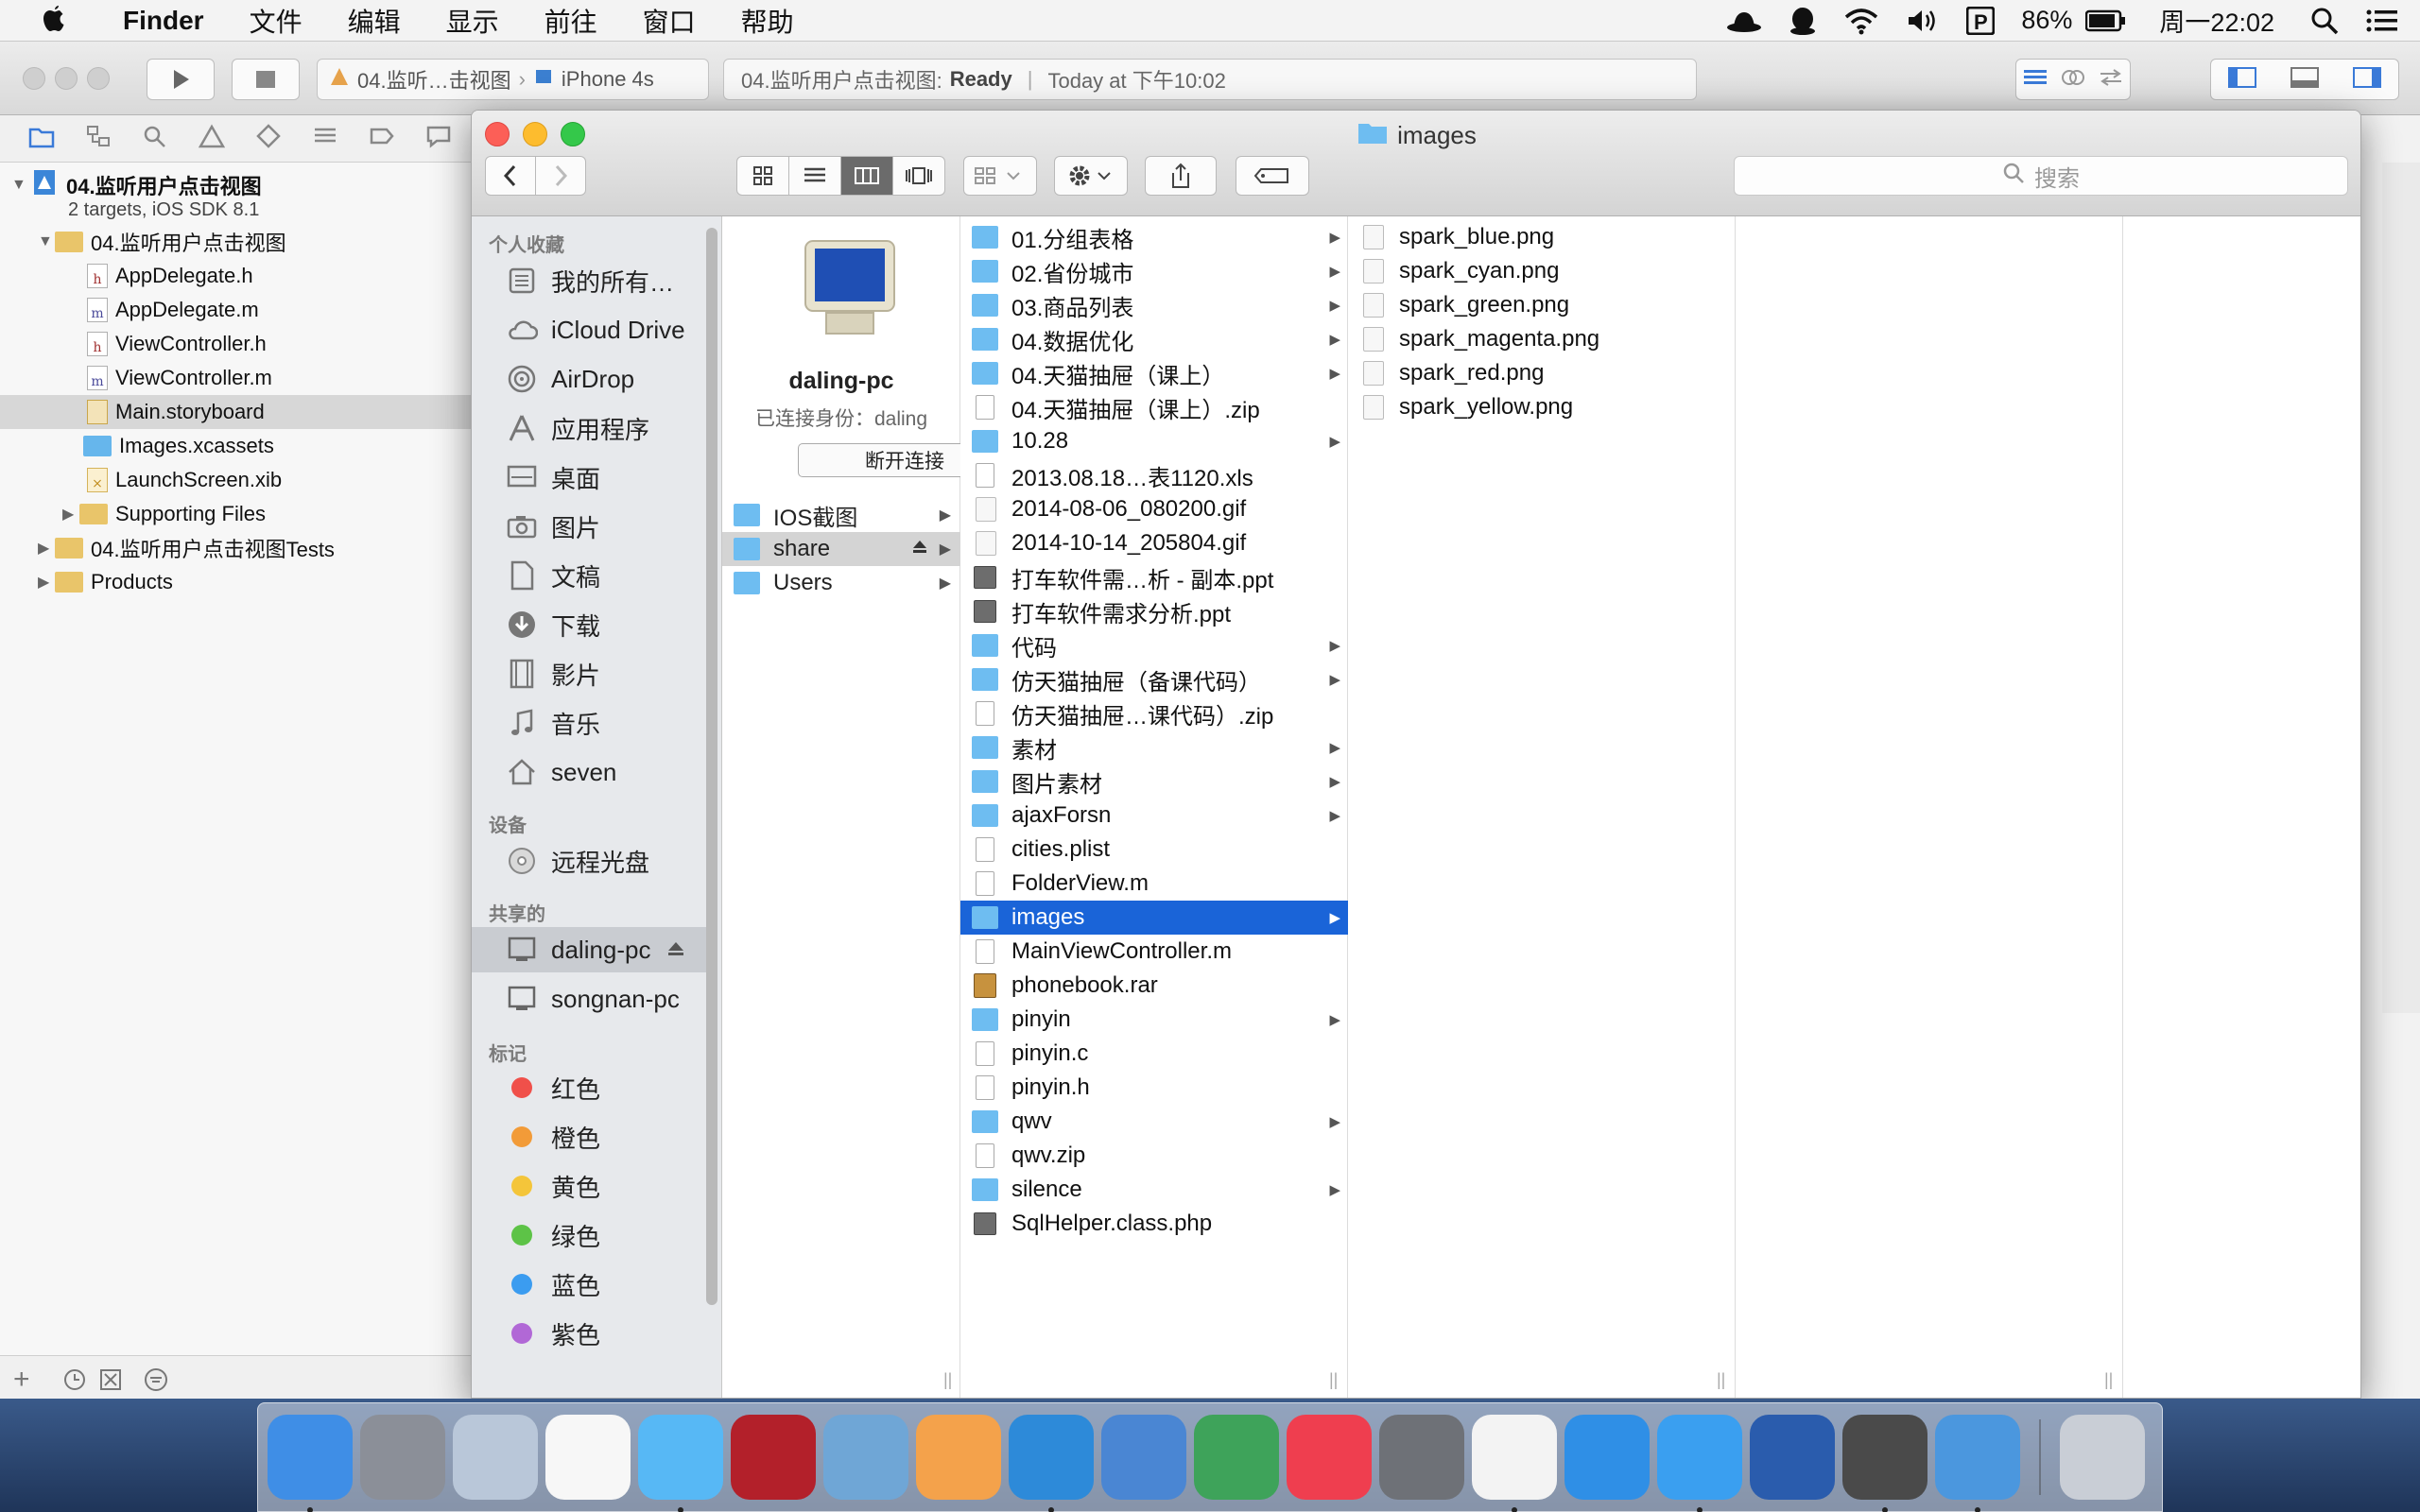 The image size is (2420, 1512). What do you see at coordinates (592, 999) in the screenshot?
I see `sidebar-item-songnan-pc: songnan-pc` at bounding box center [592, 999].